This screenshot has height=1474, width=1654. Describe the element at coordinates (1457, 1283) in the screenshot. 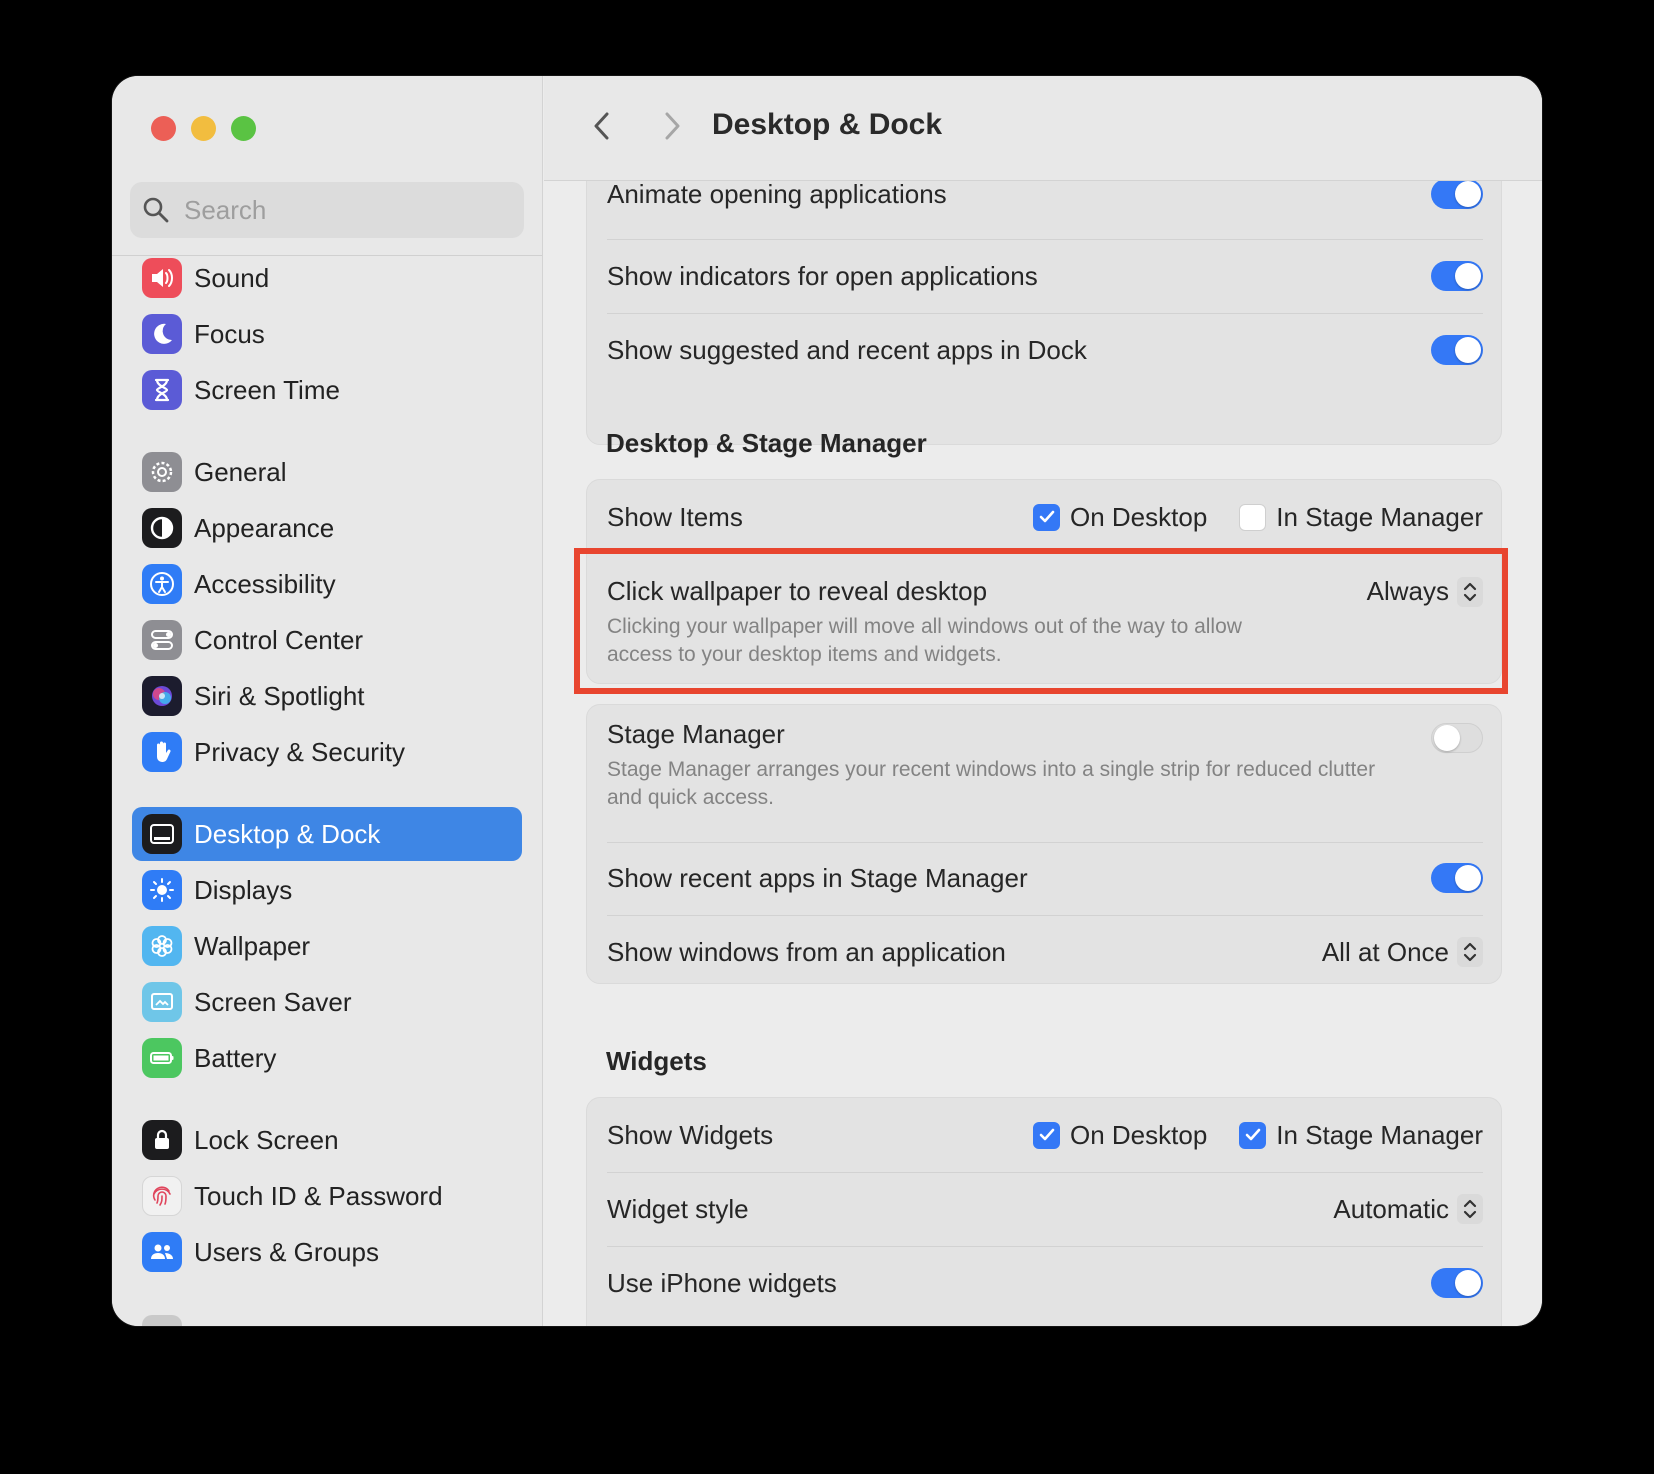

I see `iphone-widgets-toggle` at that location.